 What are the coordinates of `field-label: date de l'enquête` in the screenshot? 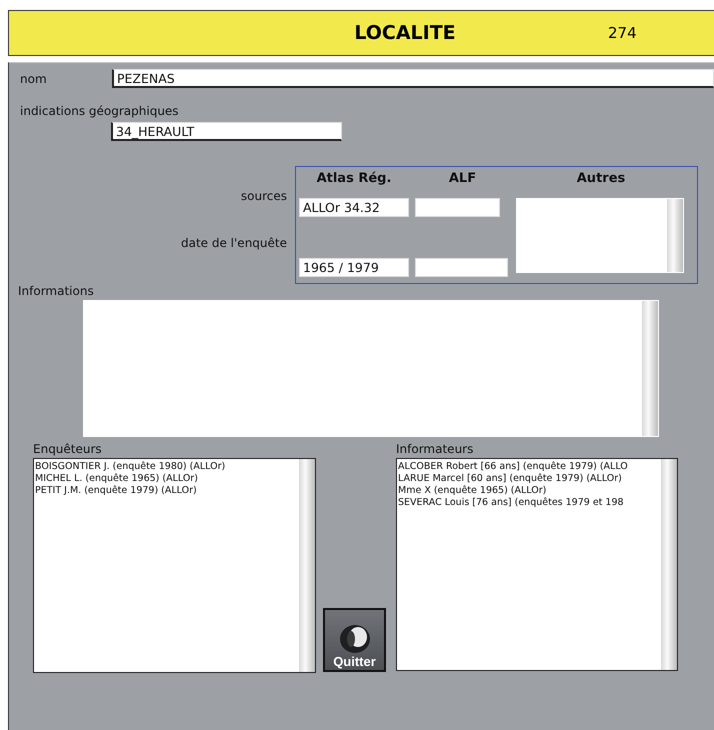 It's located at (233, 243).